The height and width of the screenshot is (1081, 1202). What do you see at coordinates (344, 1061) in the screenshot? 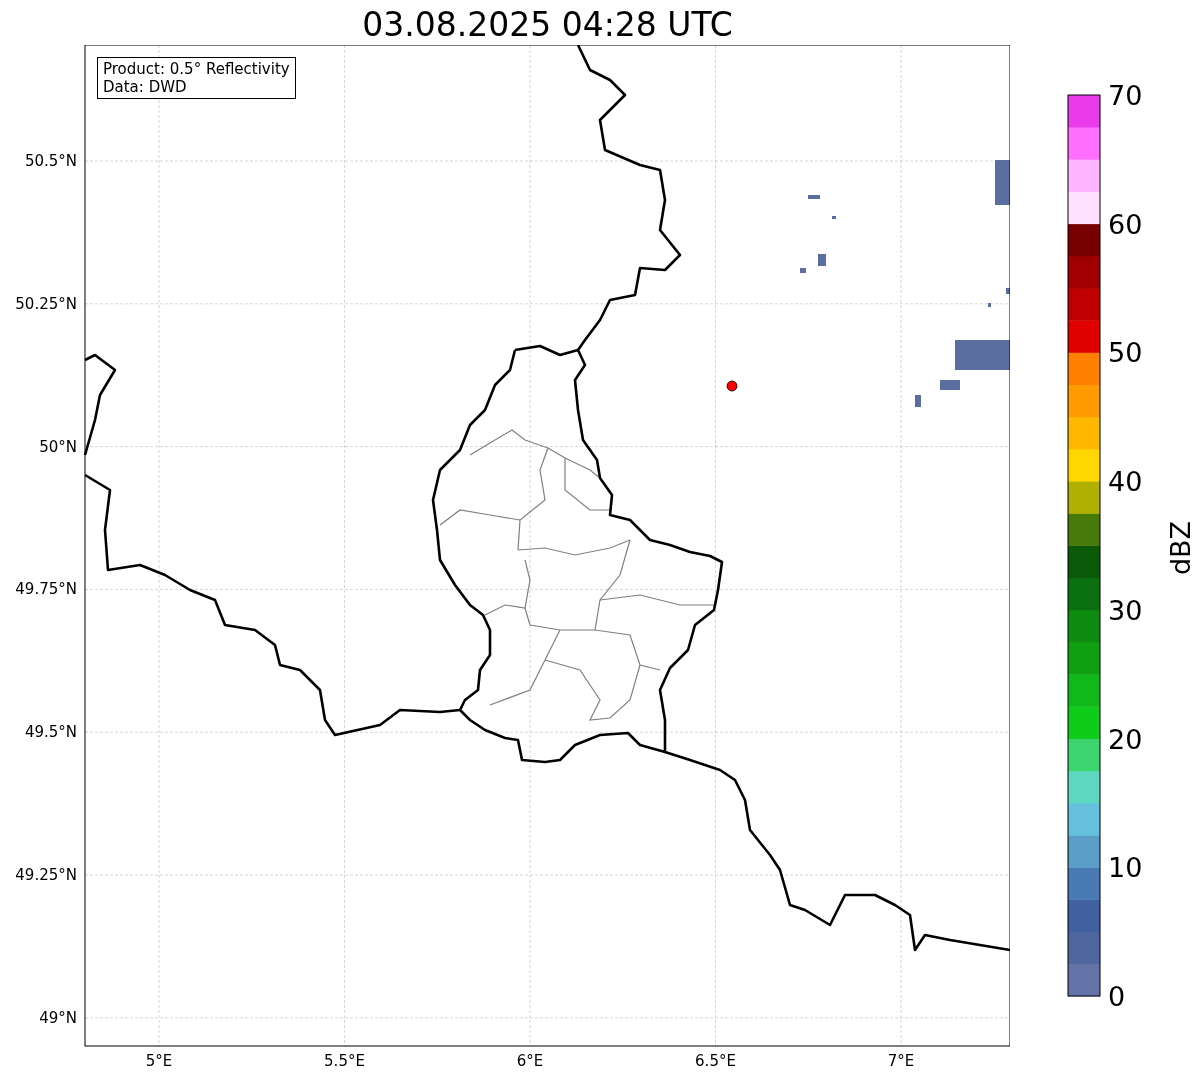
I see `longitude-label: 5.5°E` at bounding box center [344, 1061].